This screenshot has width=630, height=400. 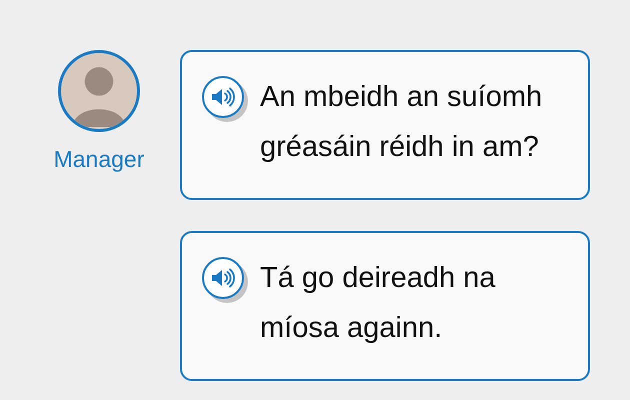 What do you see at coordinates (99, 159) in the screenshot?
I see `speaker-name: Manager` at bounding box center [99, 159].